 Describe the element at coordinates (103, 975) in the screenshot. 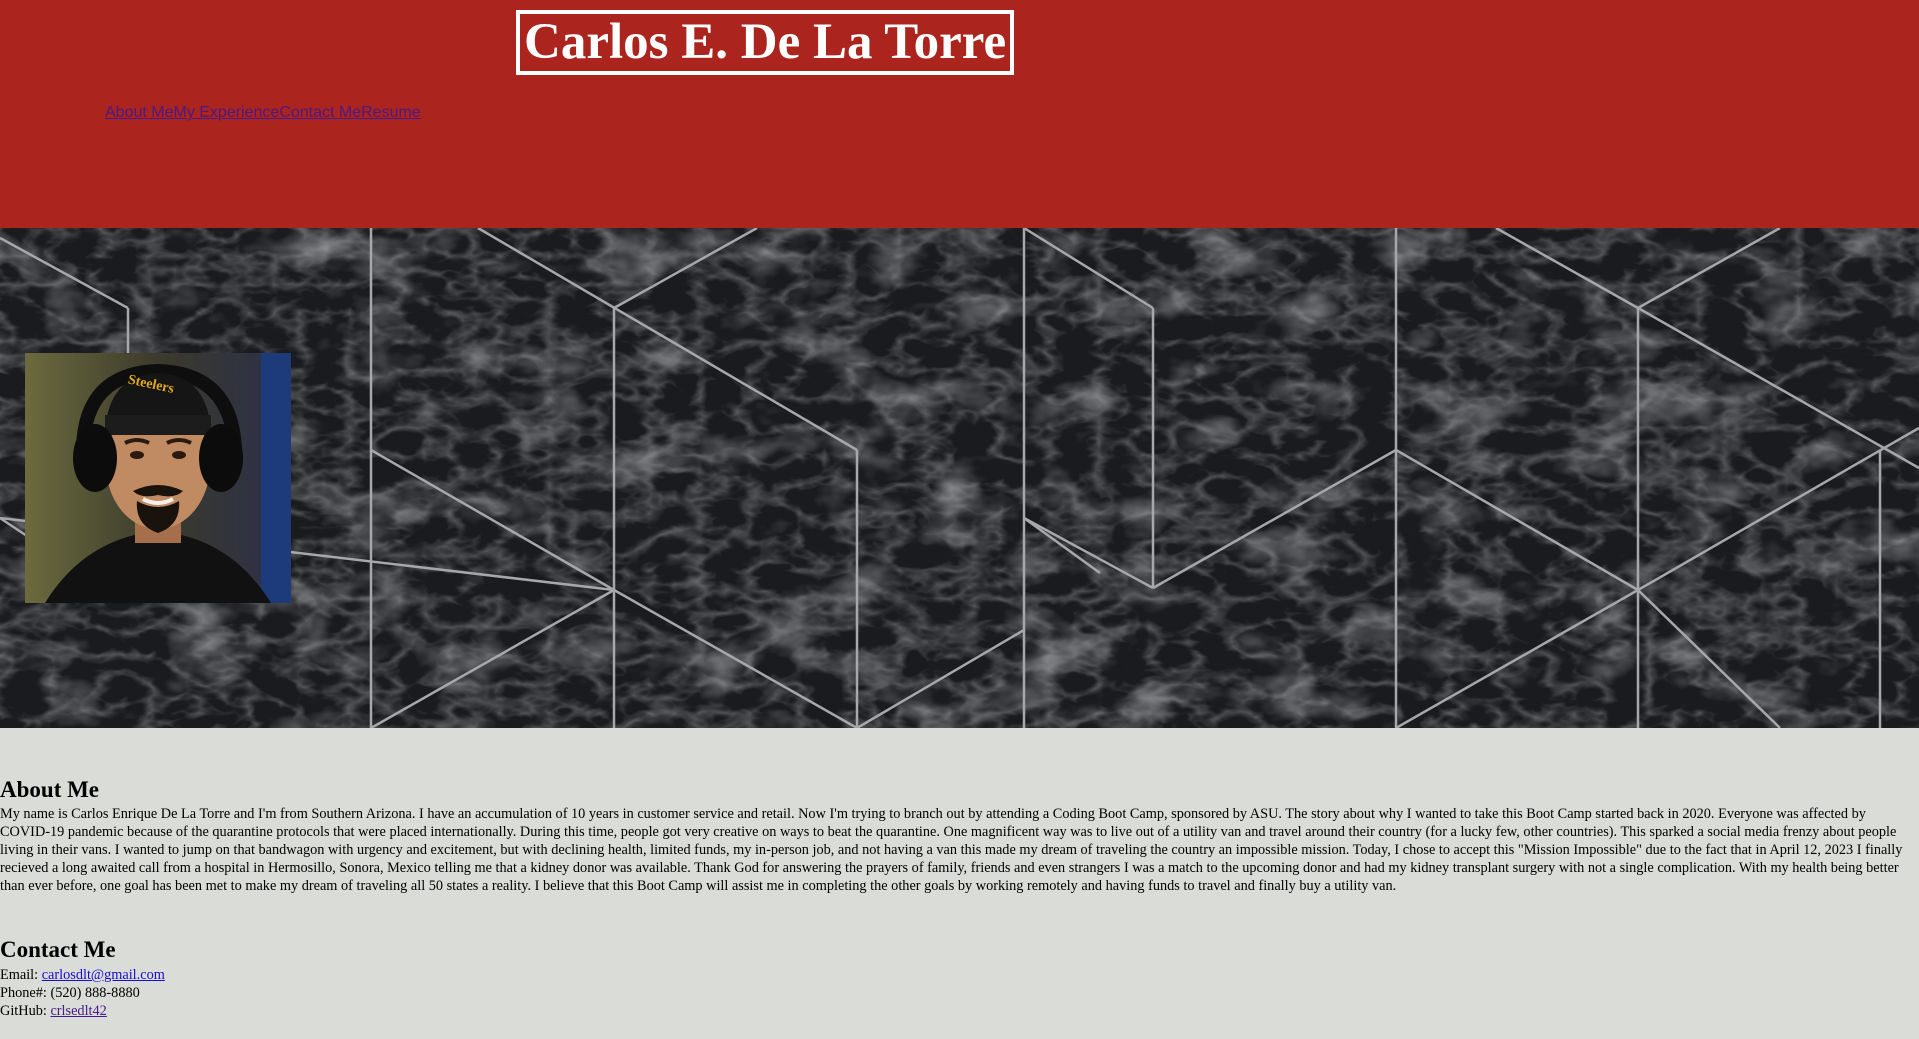

I see `email-link: carlosdlt@gmail.com` at that location.